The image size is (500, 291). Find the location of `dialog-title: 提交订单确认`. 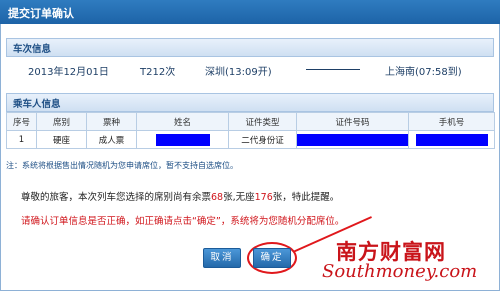

dialog-title: 提交订单确认 is located at coordinates (41, 13).